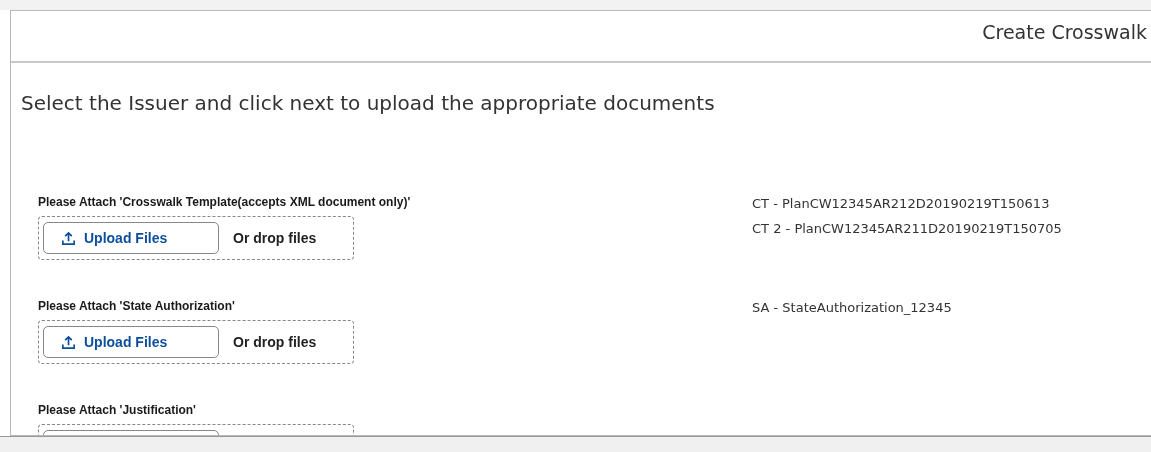  Describe the element at coordinates (368, 103) in the screenshot. I see `instruction-text: Select the Issuer and click next to upload the appropriate documents` at that location.